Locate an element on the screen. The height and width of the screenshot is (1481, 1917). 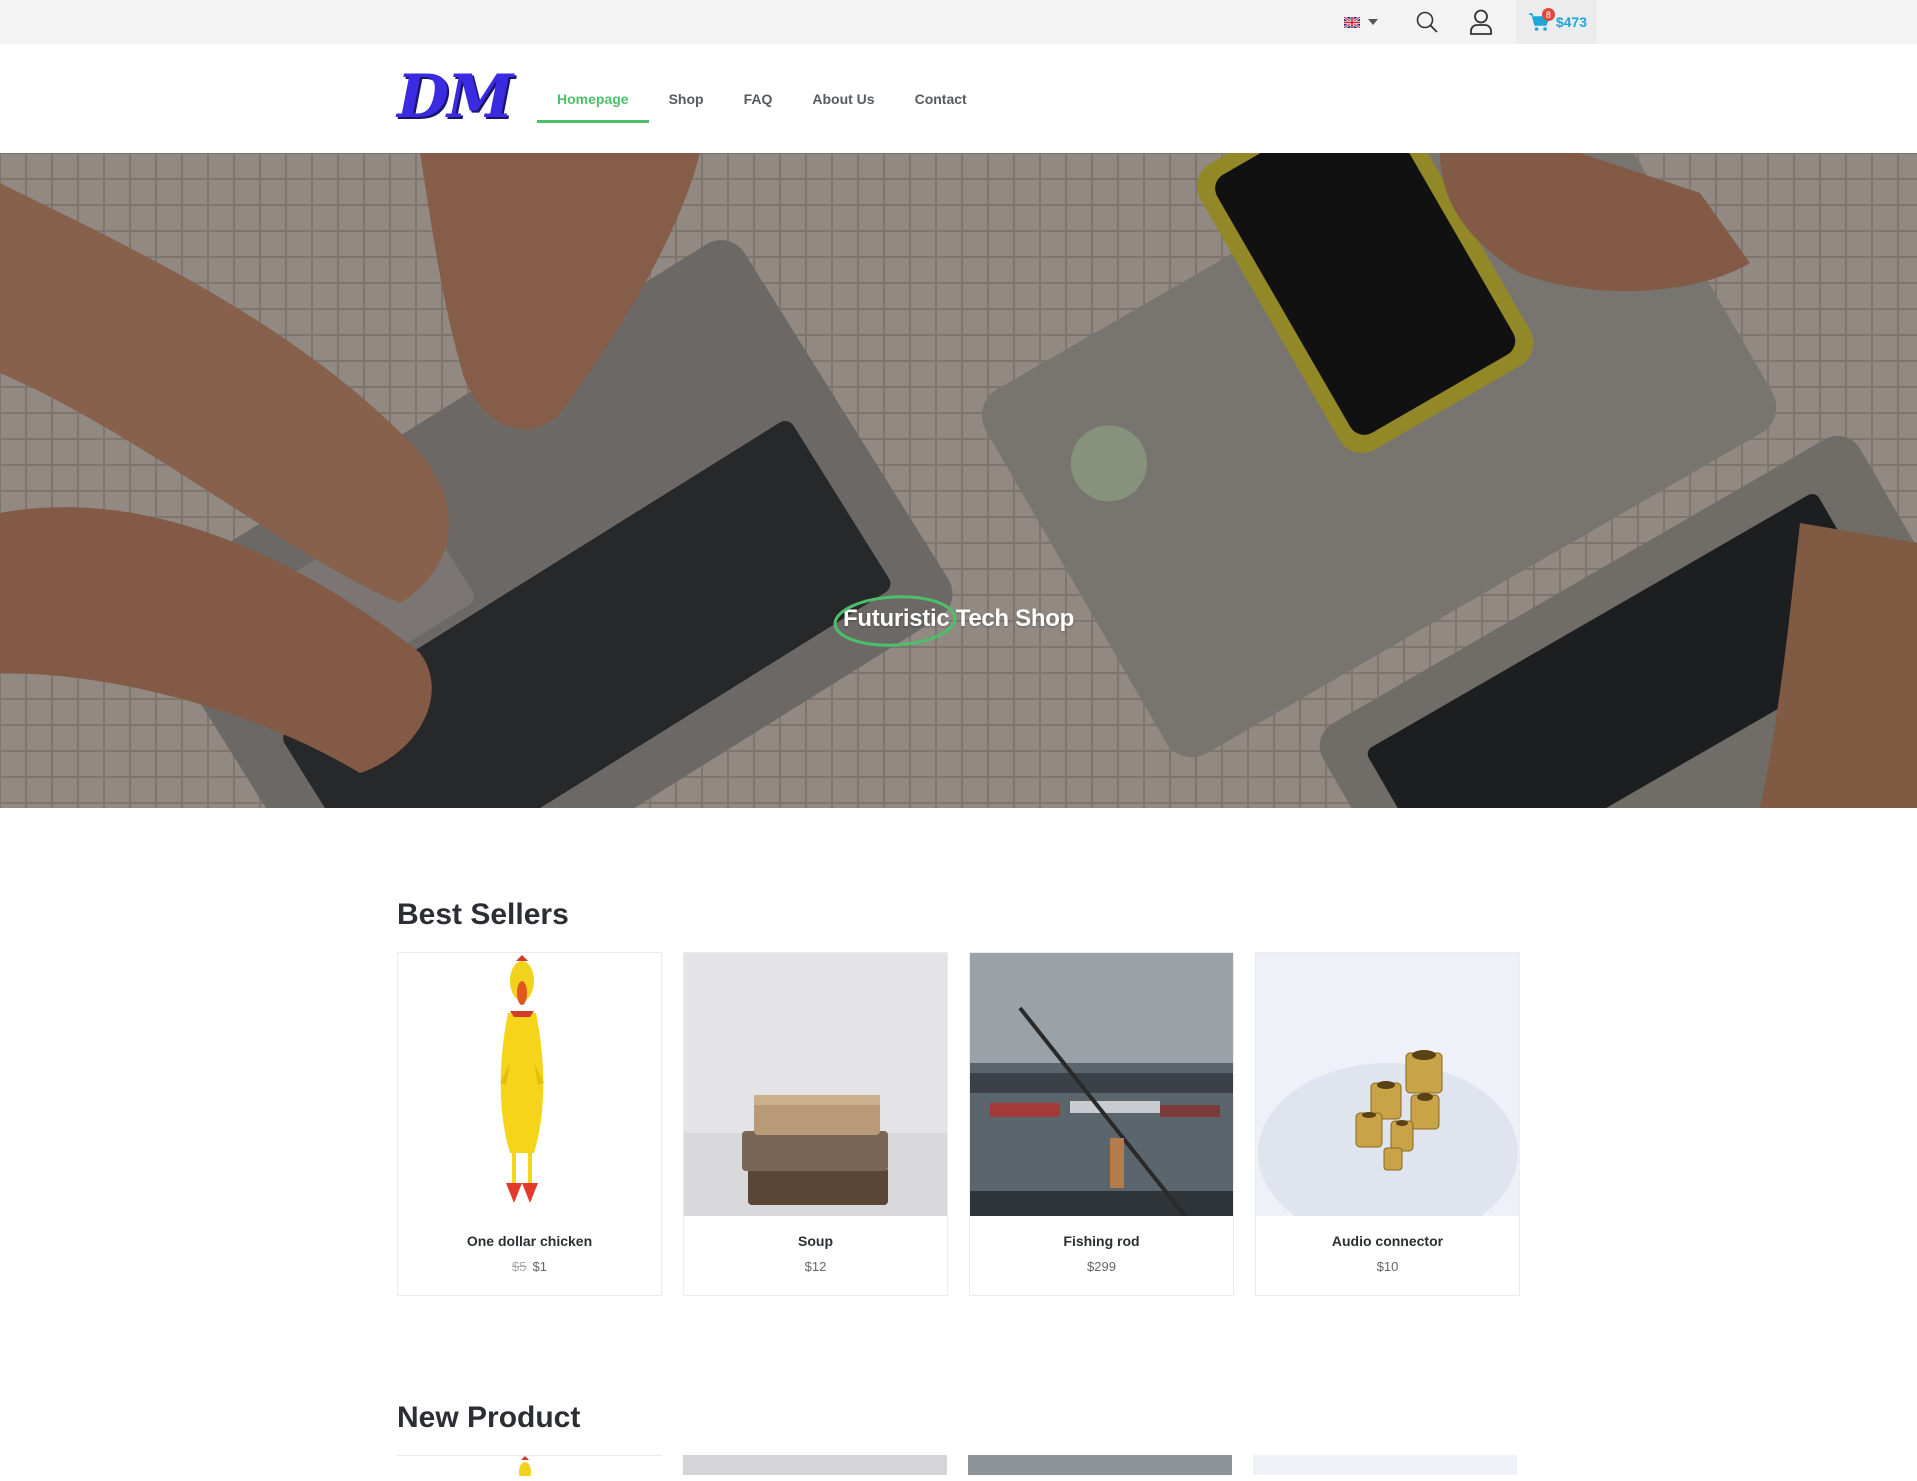
current-price: $12 is located at coordinates (815, 1266).